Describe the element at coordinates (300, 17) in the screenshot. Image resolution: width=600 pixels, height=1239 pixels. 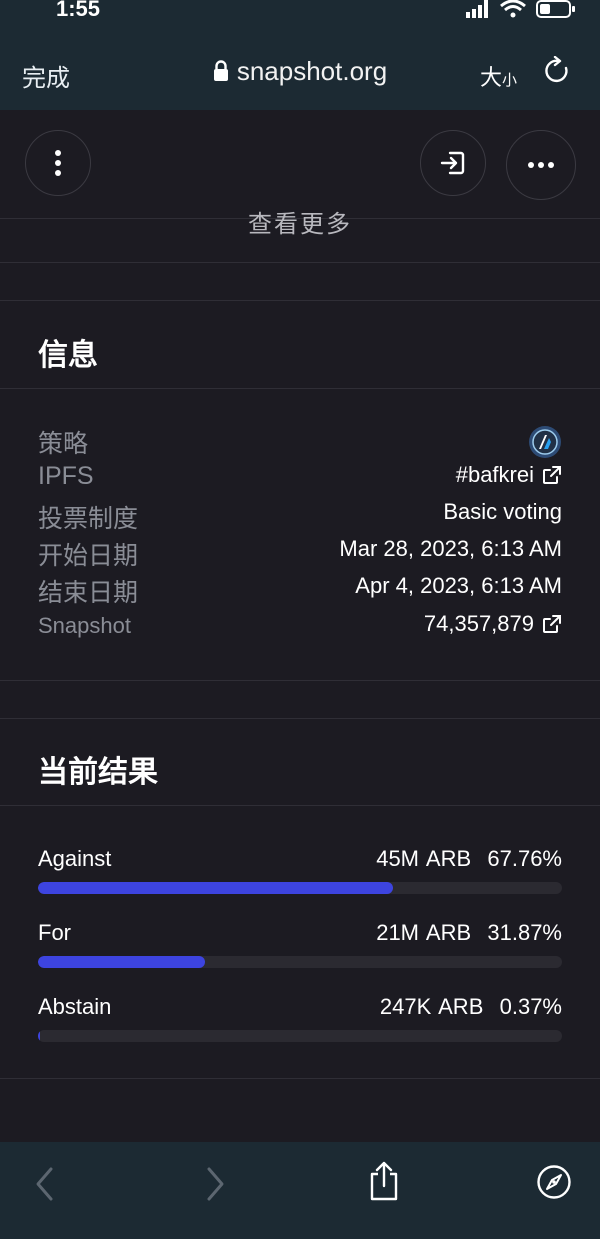
I see `status-bar: 1:55` at that location.